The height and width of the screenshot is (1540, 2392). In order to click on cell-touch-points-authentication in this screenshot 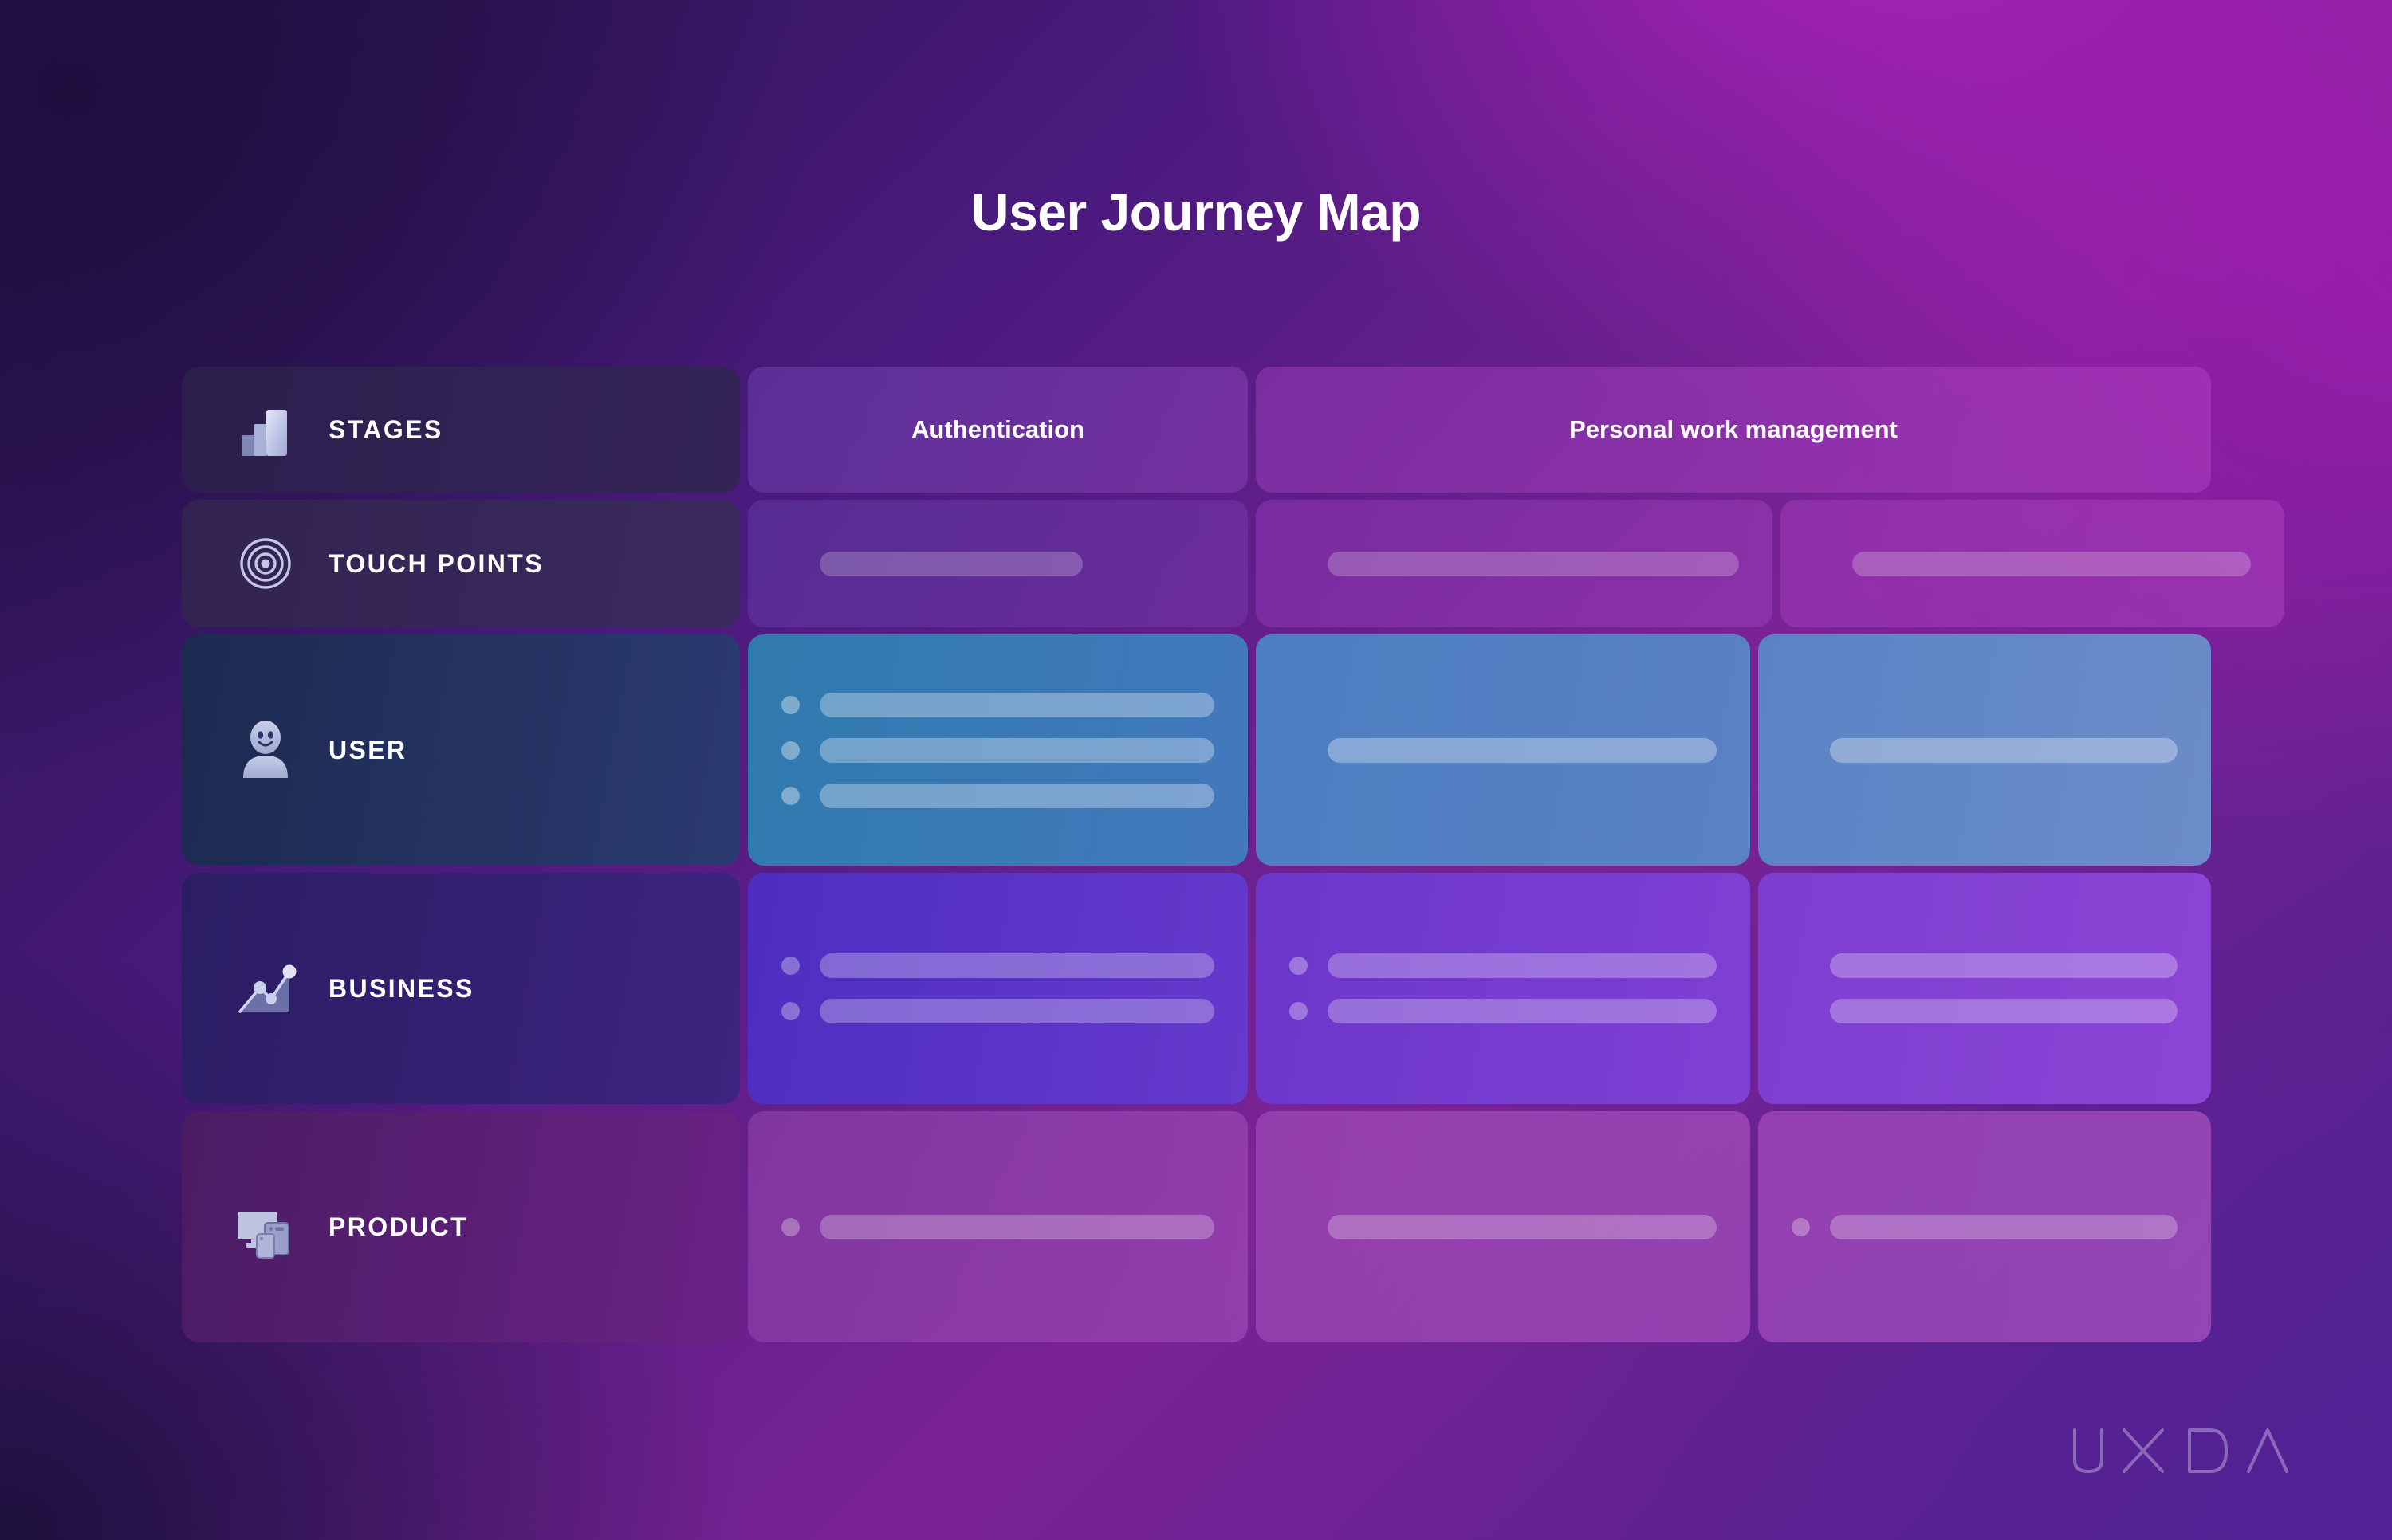, I will do `click(998, 563)`.